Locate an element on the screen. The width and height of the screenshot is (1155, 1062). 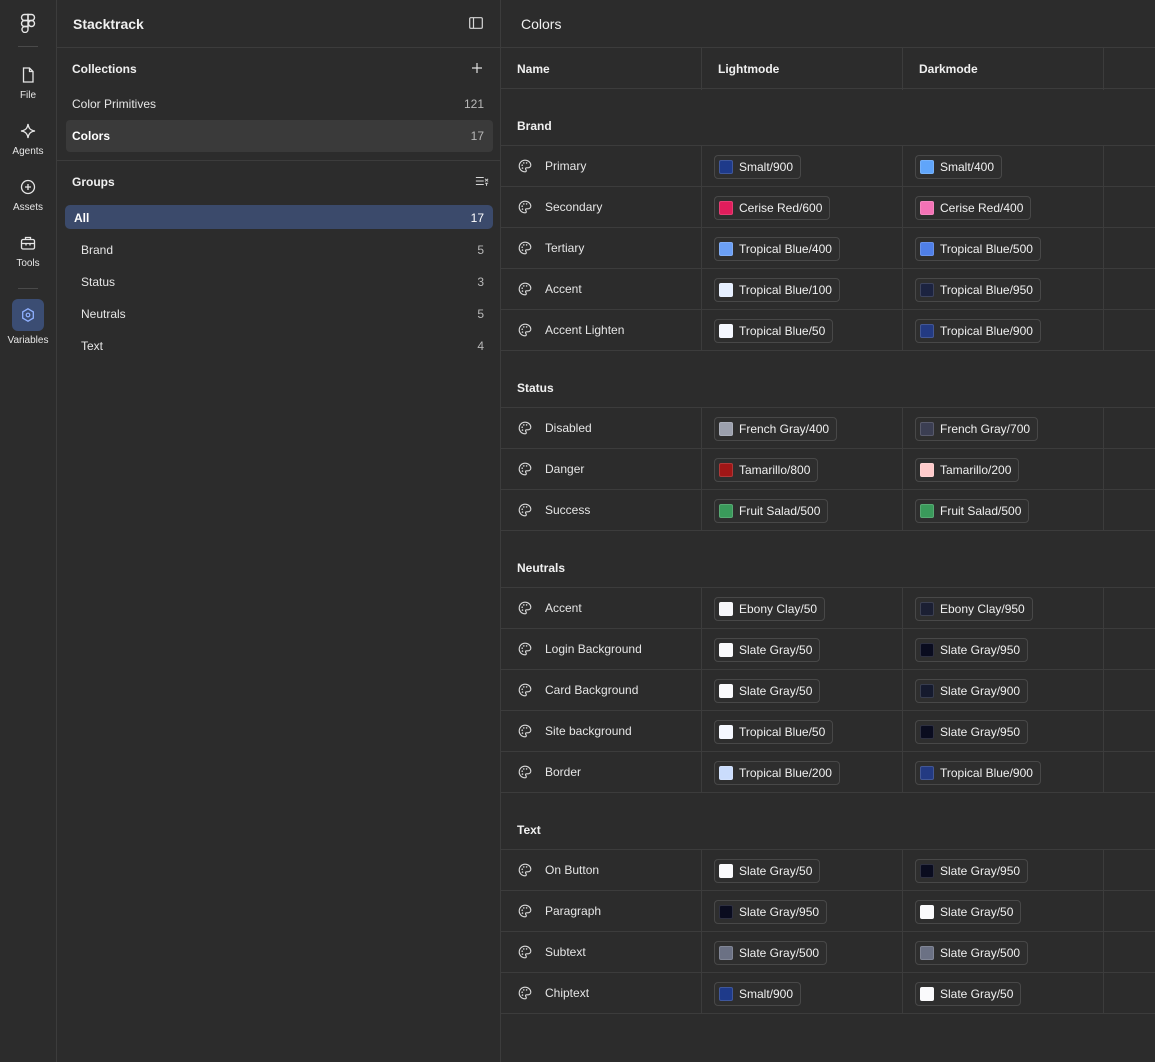
collection-item: Color Primitives 121 is located at coordinates (279, 104).